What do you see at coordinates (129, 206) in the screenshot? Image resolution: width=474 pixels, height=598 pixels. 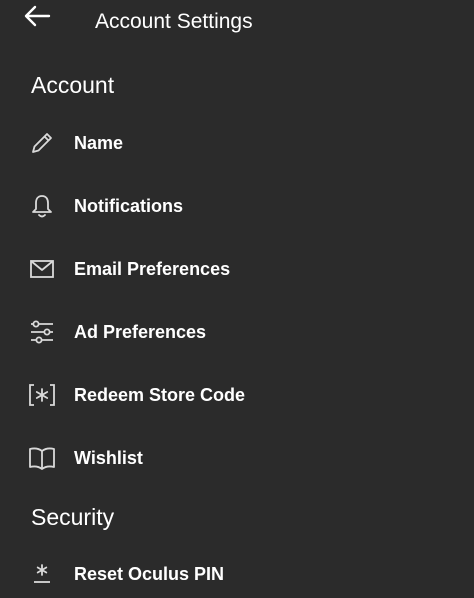 I see `menu-item-label: Notifications` at bounding box center [129, 206].